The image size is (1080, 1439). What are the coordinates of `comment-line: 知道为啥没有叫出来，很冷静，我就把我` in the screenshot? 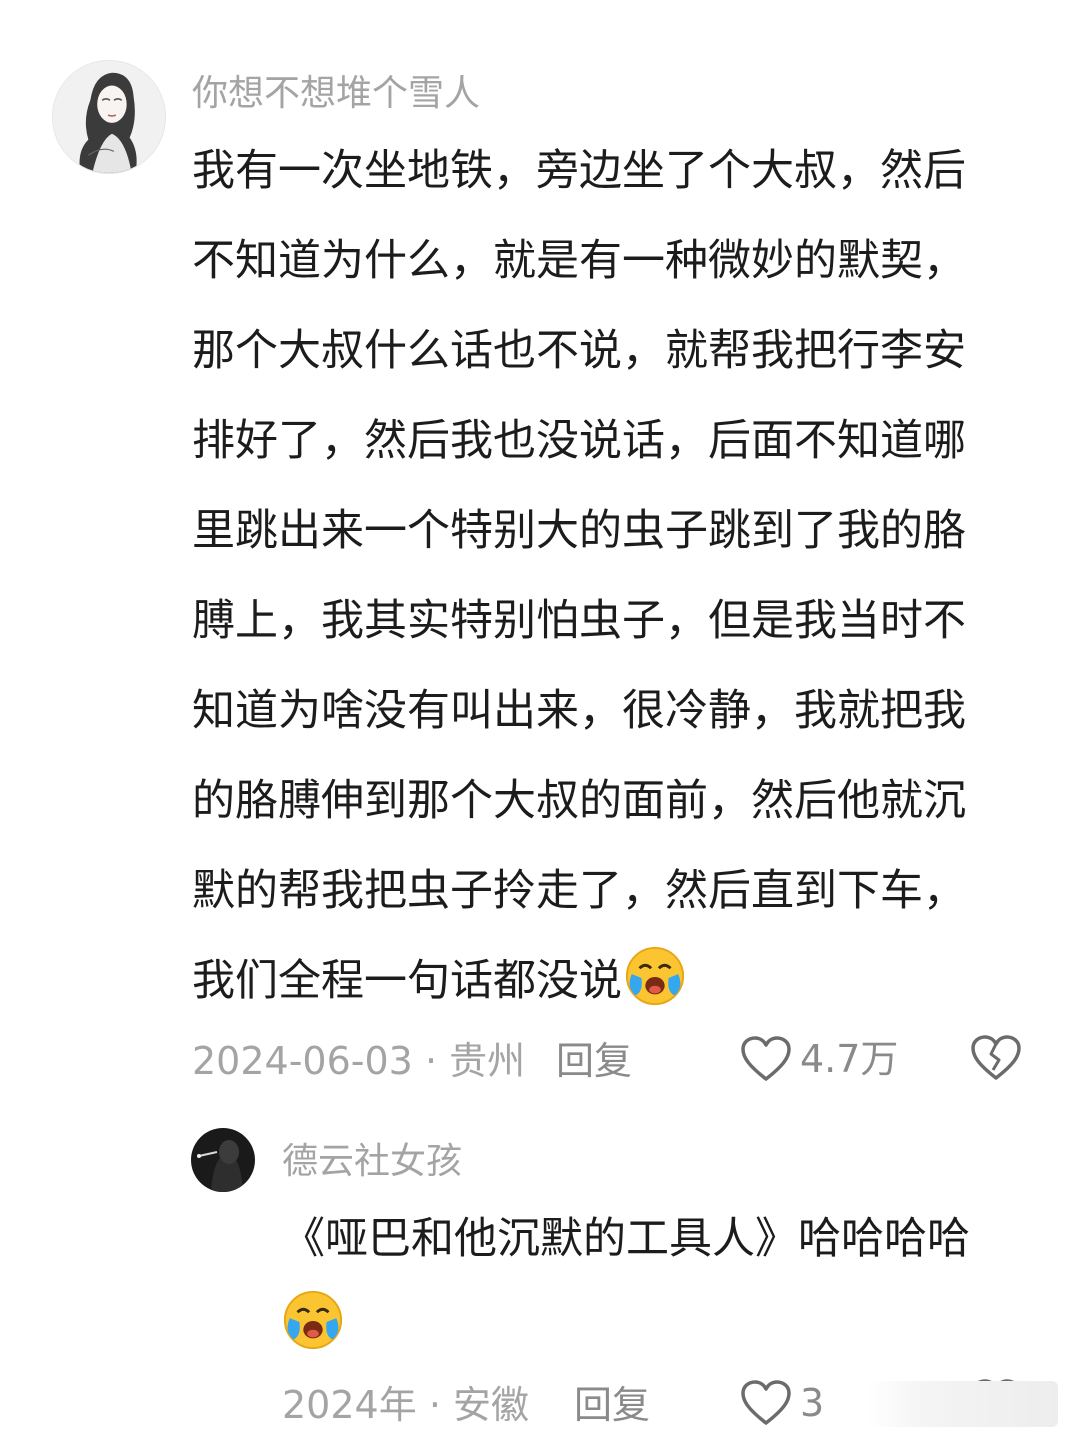 It's located at (579, 711).